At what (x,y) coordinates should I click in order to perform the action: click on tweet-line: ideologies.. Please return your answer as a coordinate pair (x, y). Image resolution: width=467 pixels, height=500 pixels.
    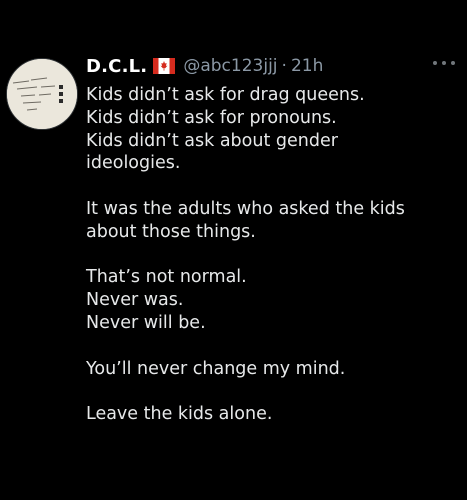
    Looking at the image, I should click on (133, 163).